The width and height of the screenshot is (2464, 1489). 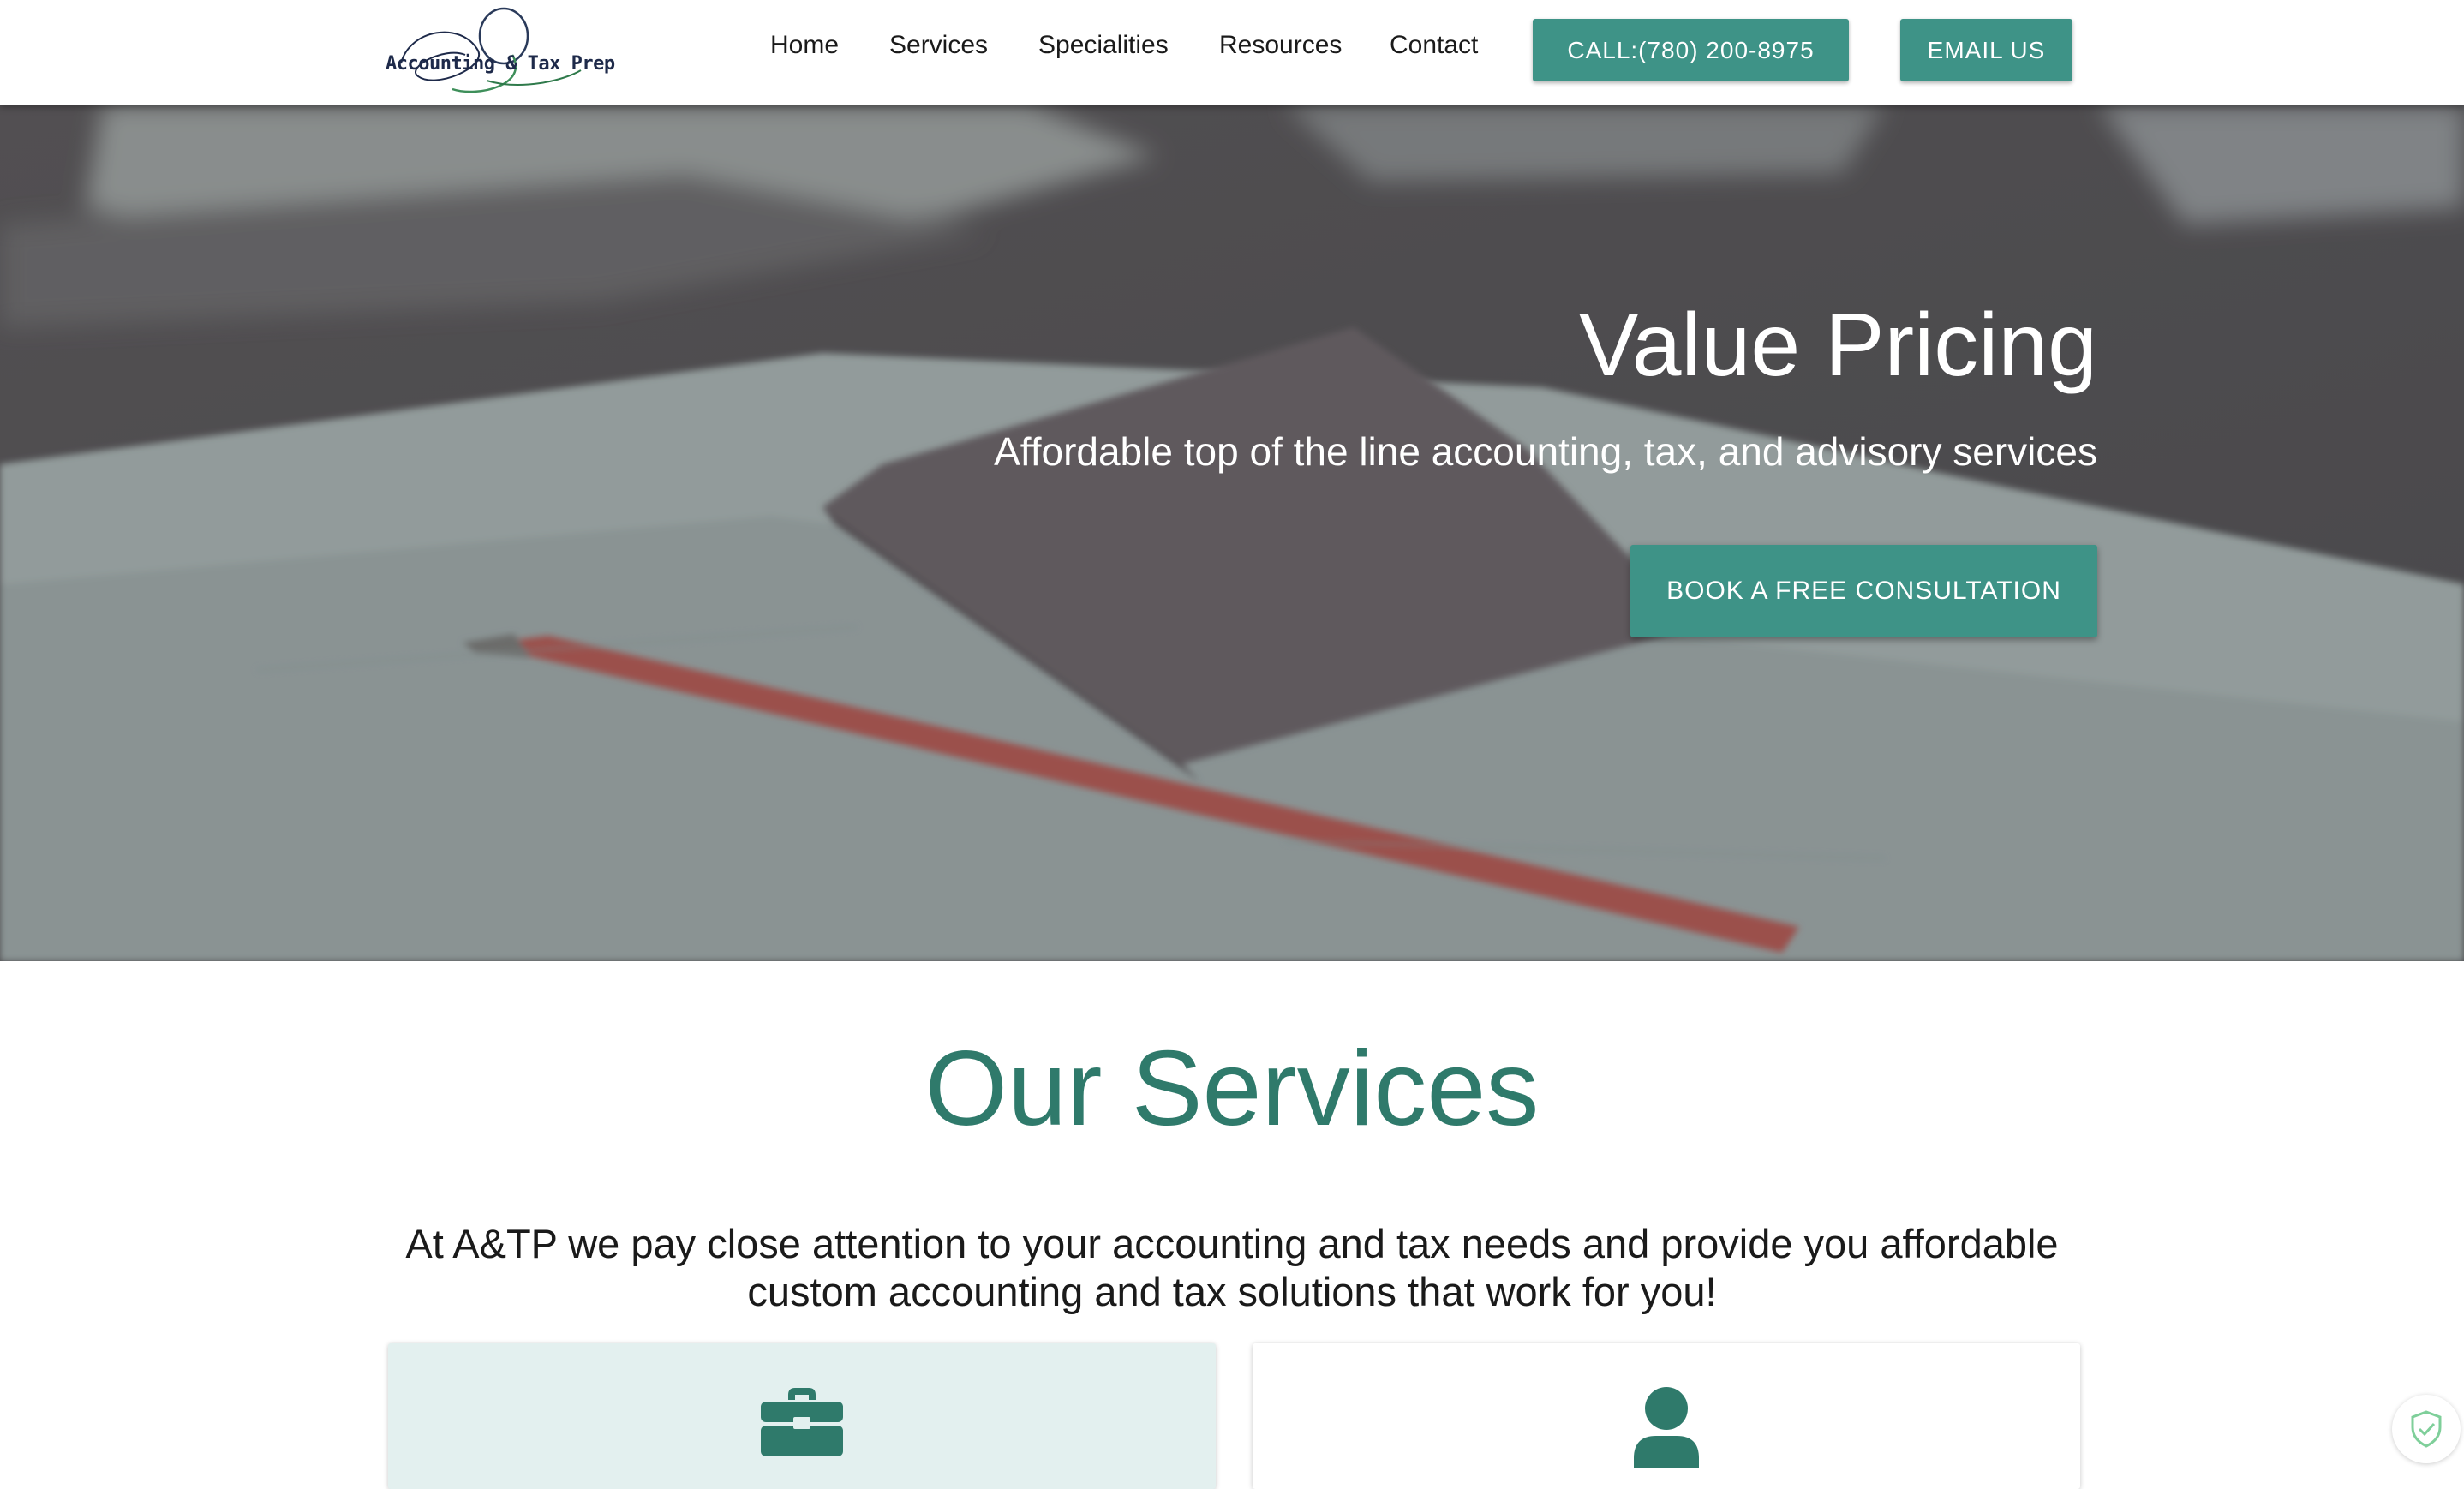 What do you see at coordinates (1986, 50) in the screenshot?
I see `email-button: EMAIL US` at bounding box center [1986, 50].